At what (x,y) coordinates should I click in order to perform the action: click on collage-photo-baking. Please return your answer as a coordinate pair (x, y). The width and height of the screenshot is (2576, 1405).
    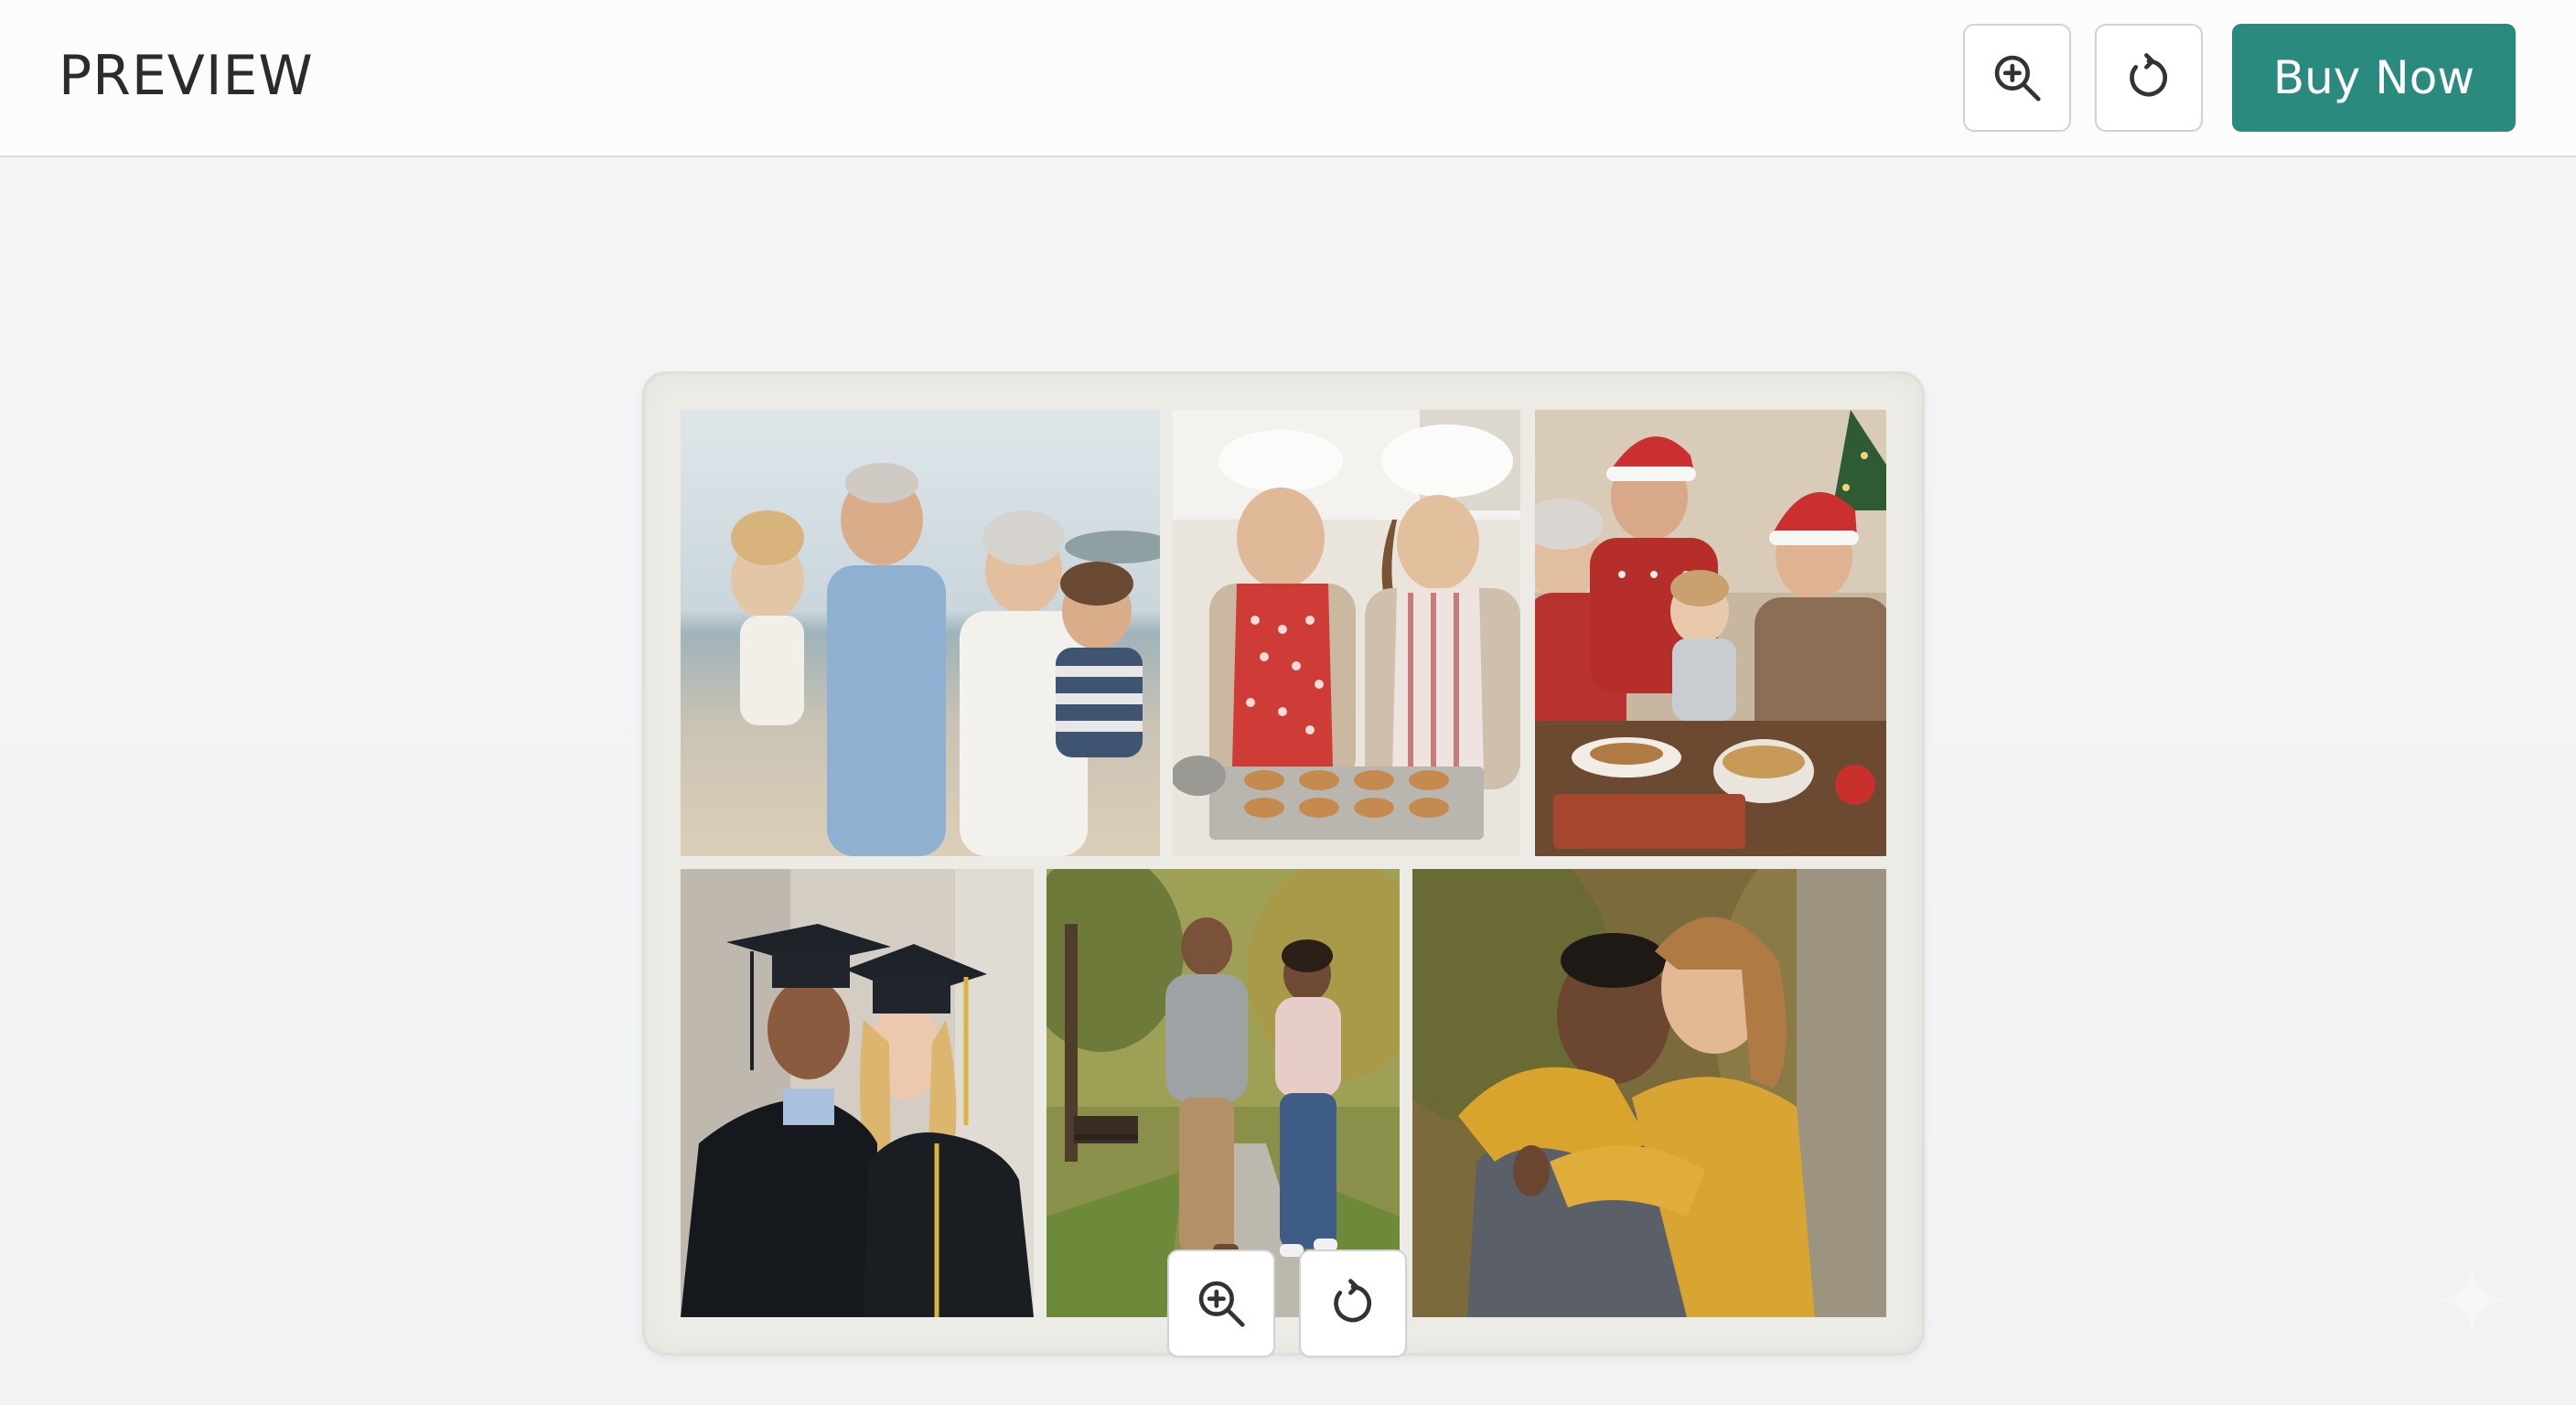
    Looking at the image, I should click on (1347, 633).